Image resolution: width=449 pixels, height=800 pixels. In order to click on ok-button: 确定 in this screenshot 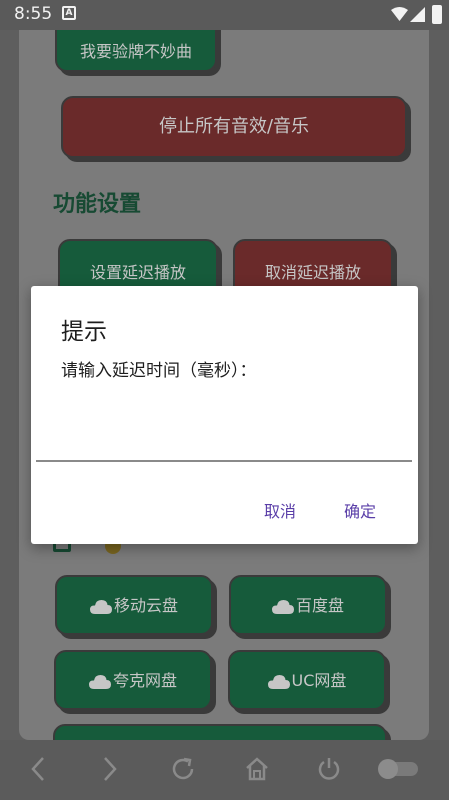, I will do `click(360, 510)`.